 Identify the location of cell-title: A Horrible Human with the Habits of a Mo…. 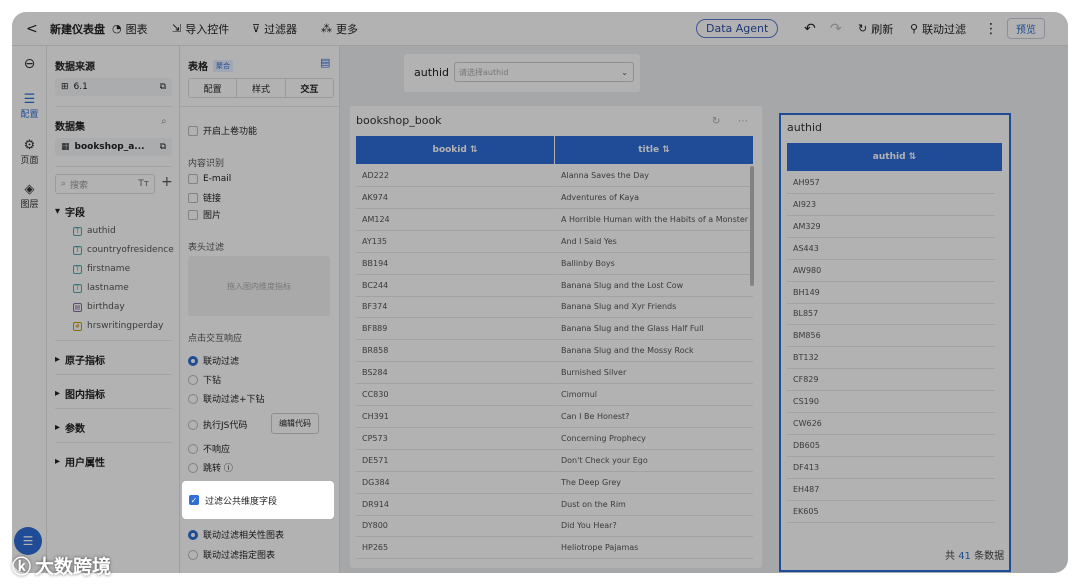
(654, 220).